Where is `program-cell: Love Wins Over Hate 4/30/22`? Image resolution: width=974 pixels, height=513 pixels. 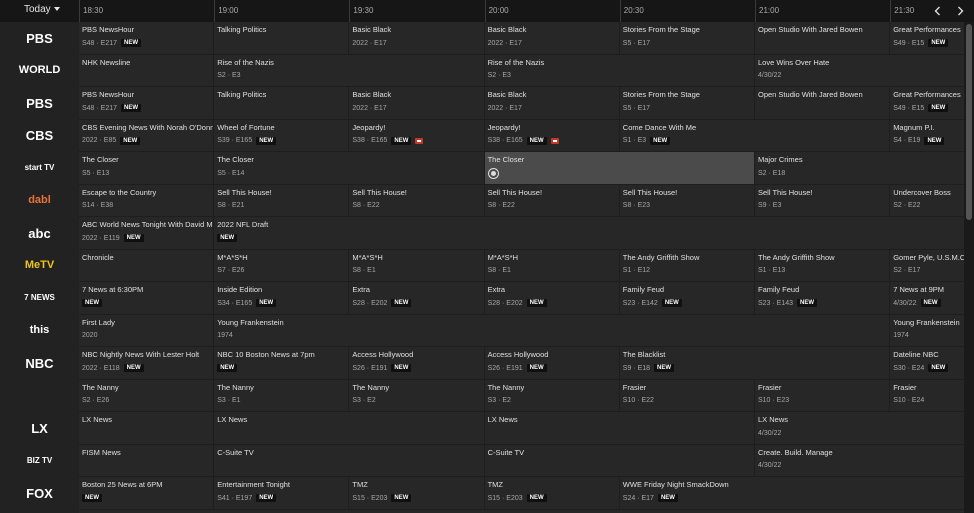
program-cell: Love Wins Over Hate 4/30/22 is located at coordinates (859, 71).